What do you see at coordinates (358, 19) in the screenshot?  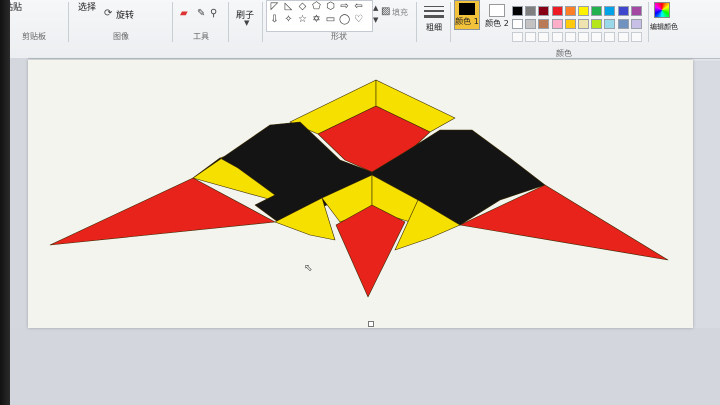 I see `heart-shape-icon: ♡` at bounding box center [358, 19].